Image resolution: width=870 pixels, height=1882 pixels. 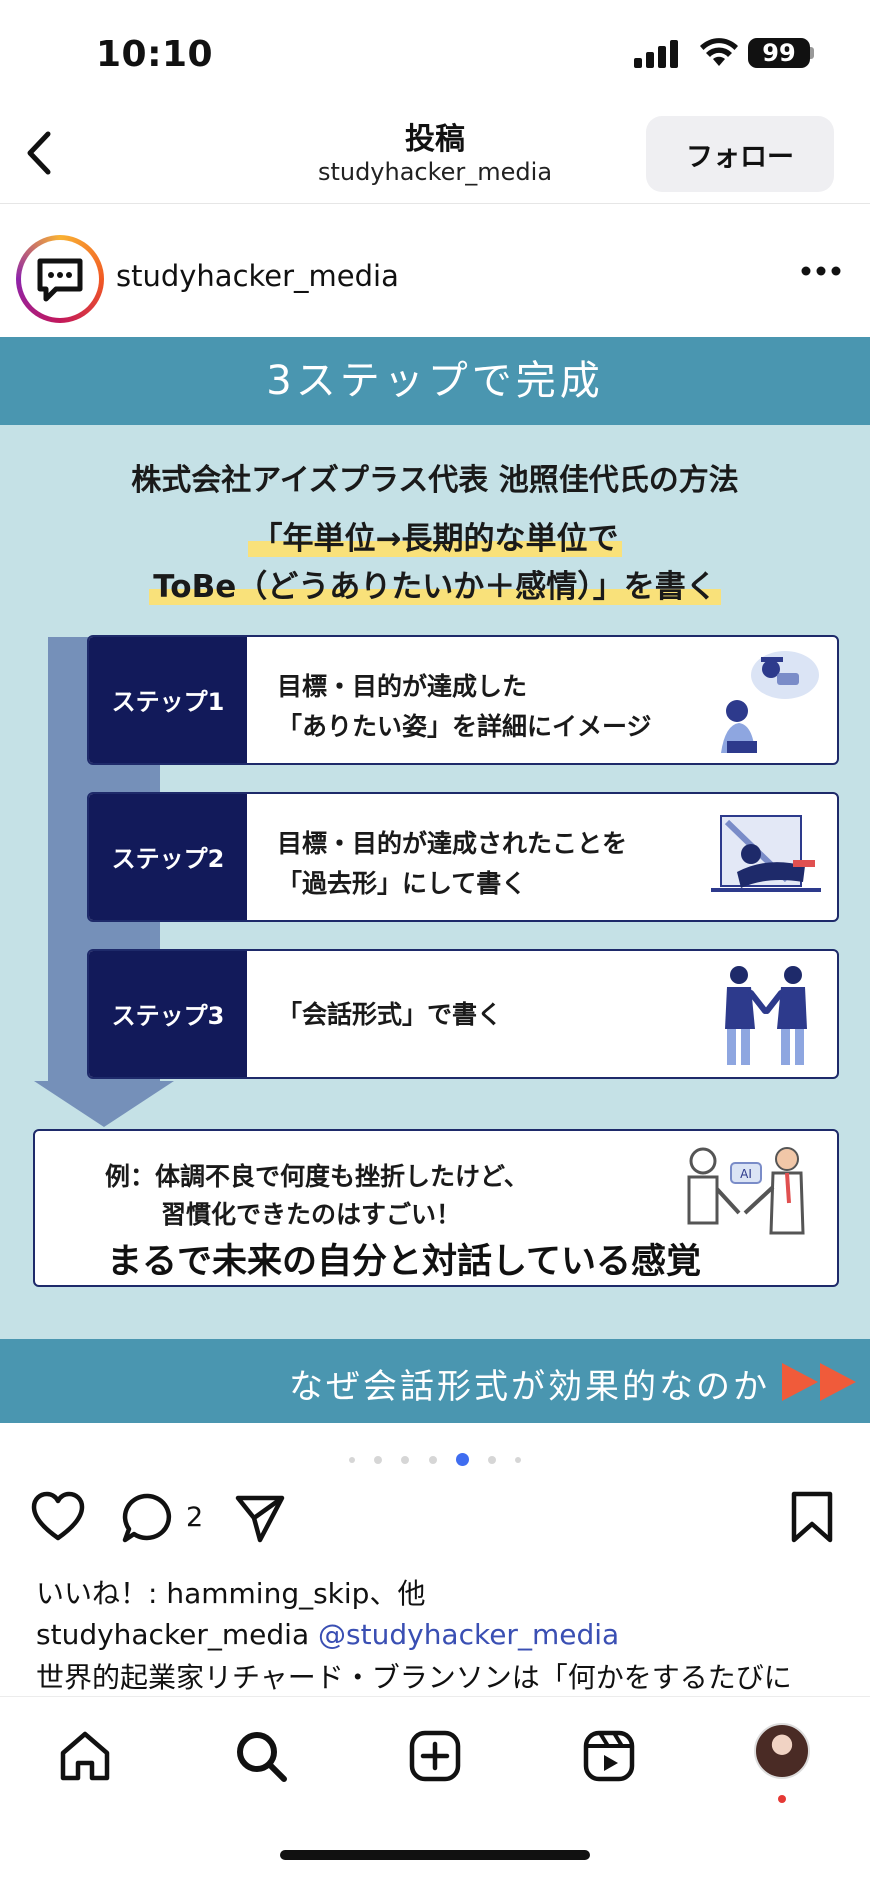 I want to click on step-card-3: ステップ3 「会話形式」で書く, so click(x=463, y=1014).